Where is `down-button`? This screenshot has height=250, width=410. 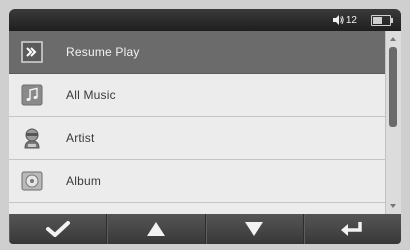 down-button is located at coordinates (255, 229).